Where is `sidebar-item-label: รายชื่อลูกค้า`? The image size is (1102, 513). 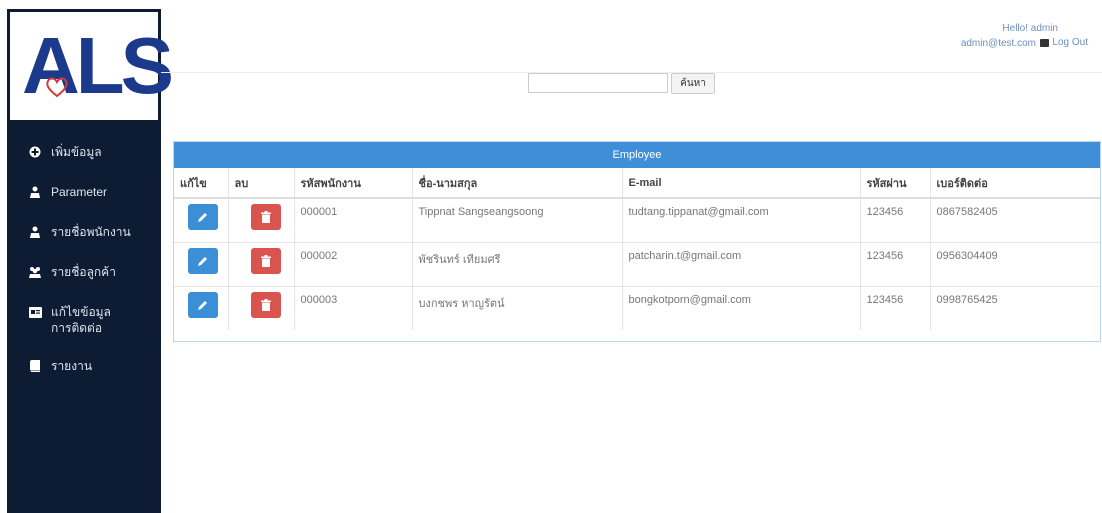 sidebar-item-label: รายชื่อลูกค้า is located at coordinates (83, 272).